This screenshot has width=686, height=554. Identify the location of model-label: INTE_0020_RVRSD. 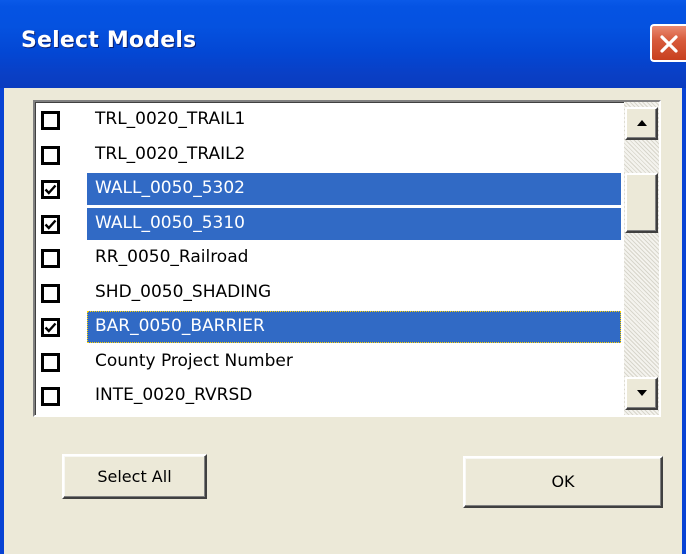
(174, 395).